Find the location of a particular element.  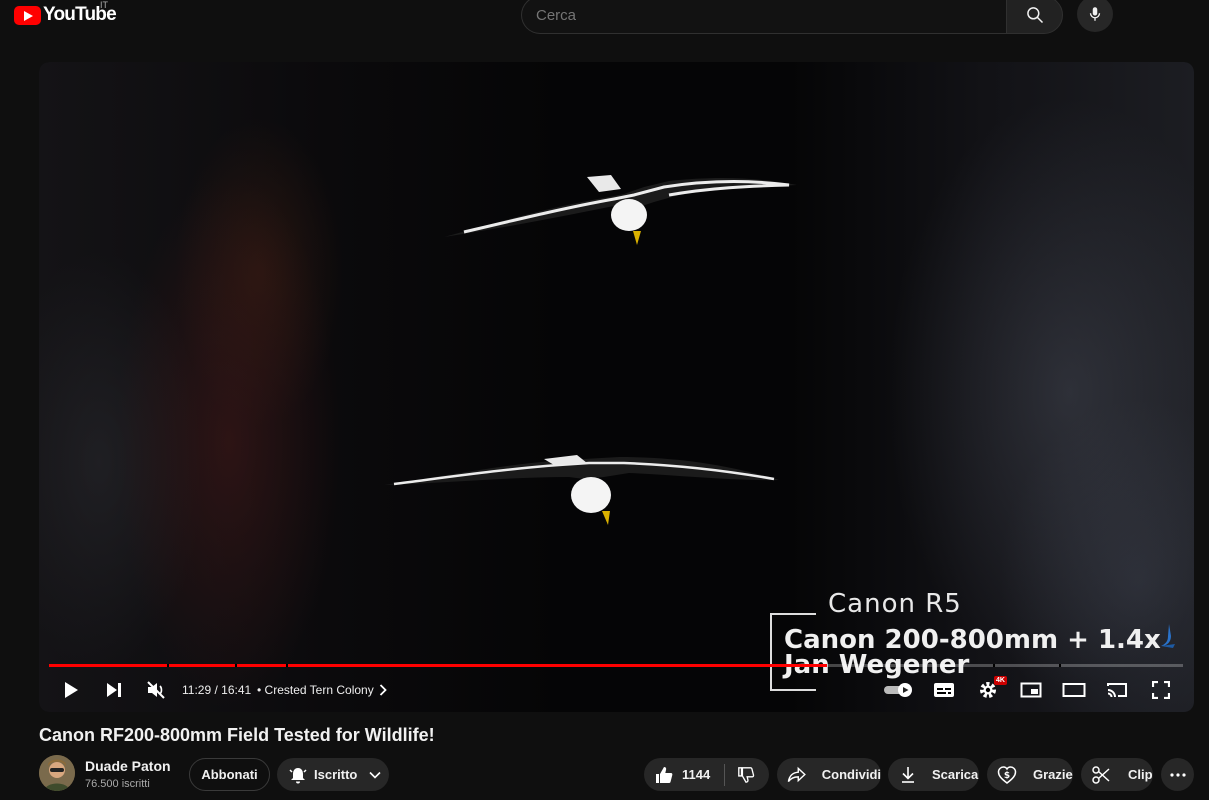

like-divider is located at coordinates (725, 774).